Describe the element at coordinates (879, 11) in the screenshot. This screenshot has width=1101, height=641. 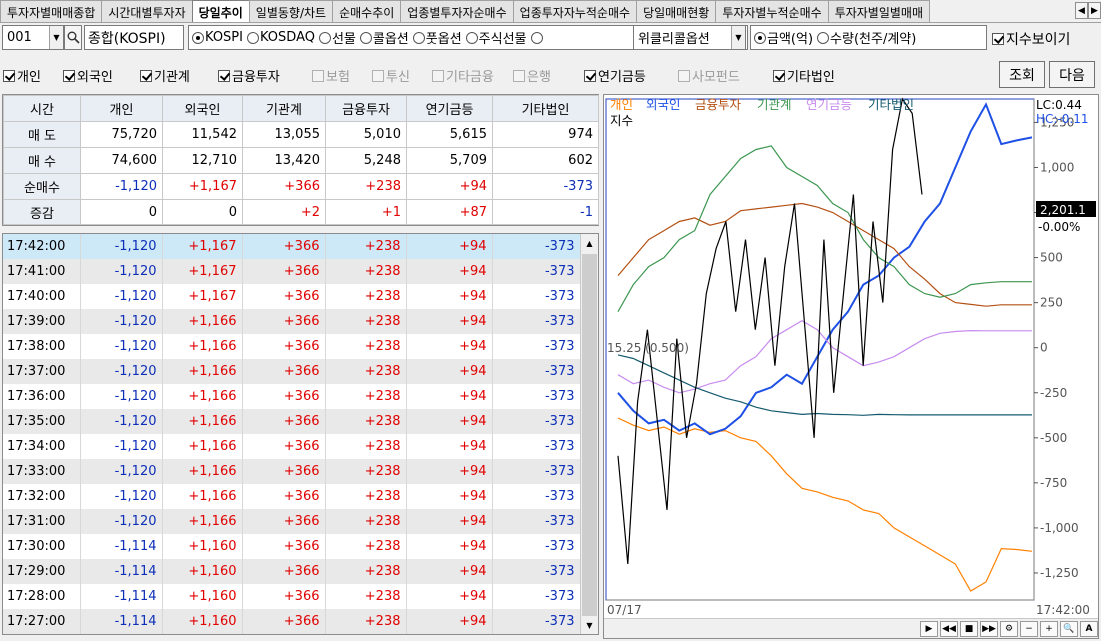
I see `tab-9: 투자자별일별매매` at that location.